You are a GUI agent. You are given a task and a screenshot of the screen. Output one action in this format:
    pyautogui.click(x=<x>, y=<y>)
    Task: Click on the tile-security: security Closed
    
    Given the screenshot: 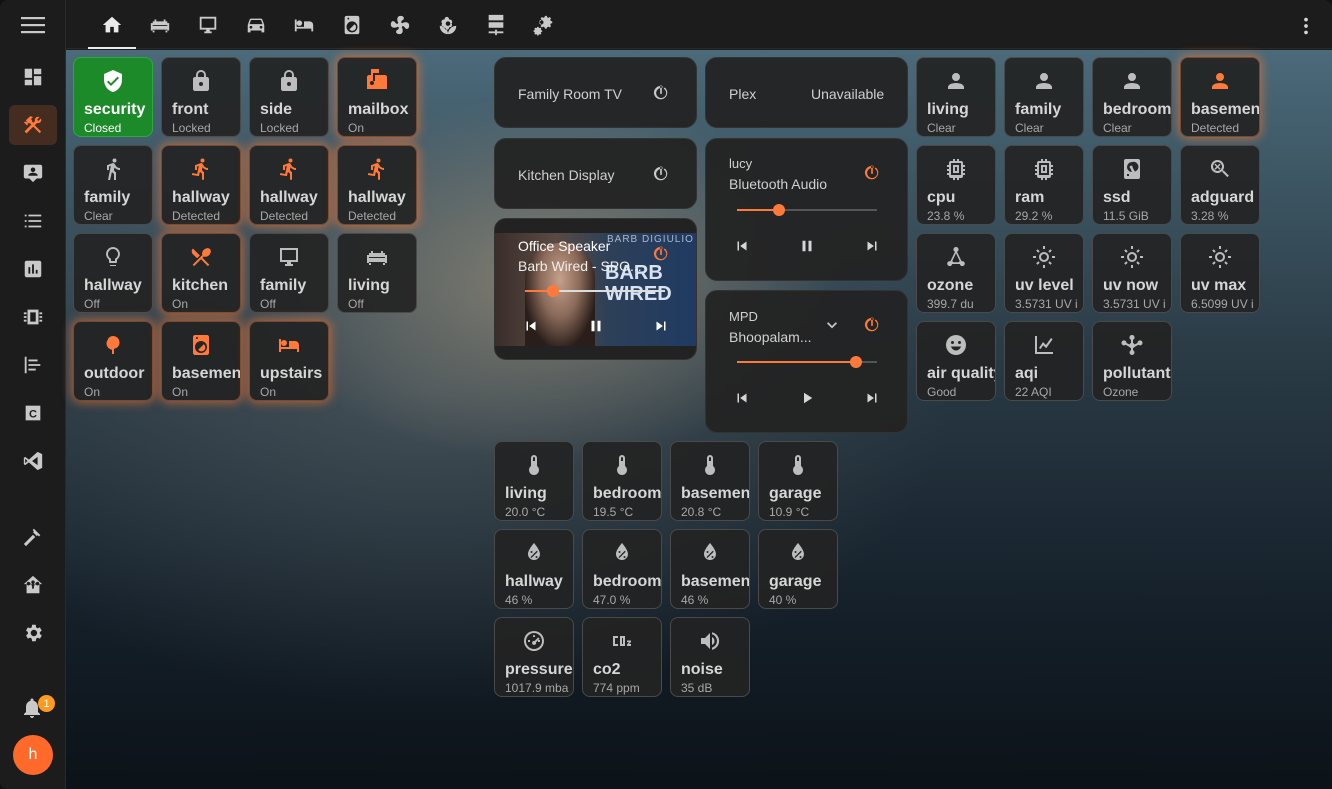 What is the action you would take?
    pyautogui.click(x=113, y=97)
    